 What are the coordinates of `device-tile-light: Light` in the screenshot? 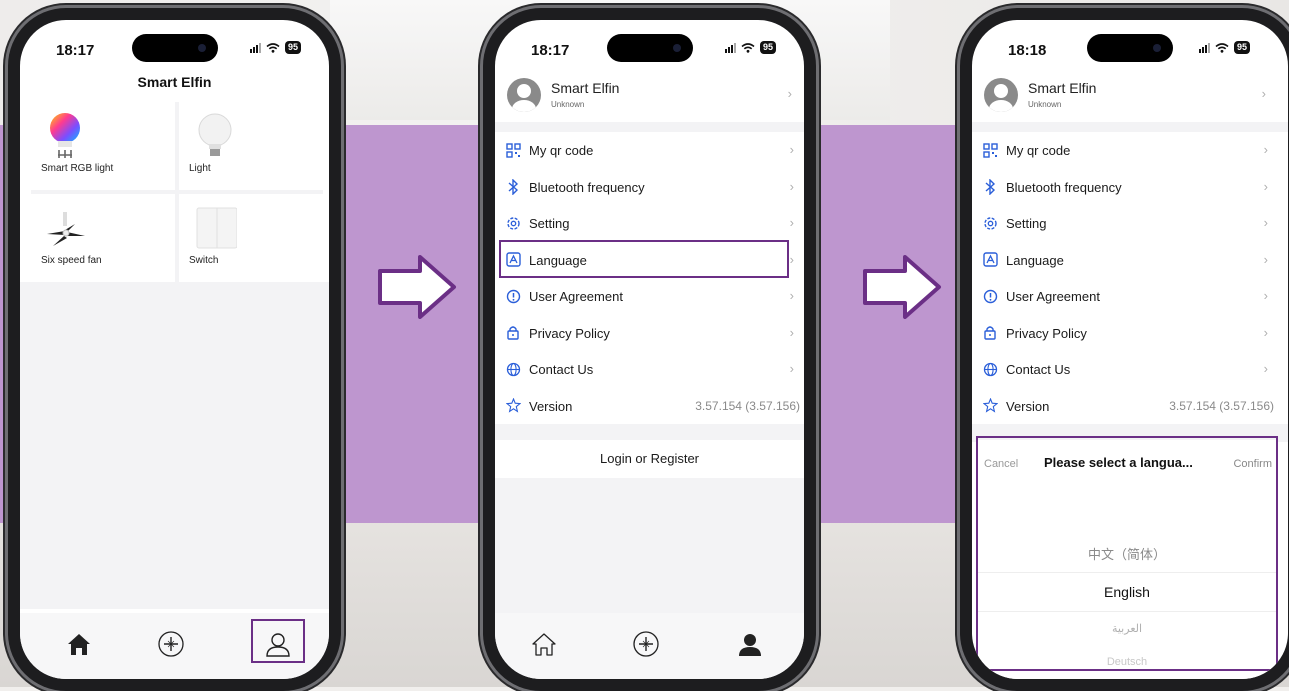 It's located at (251, 146).